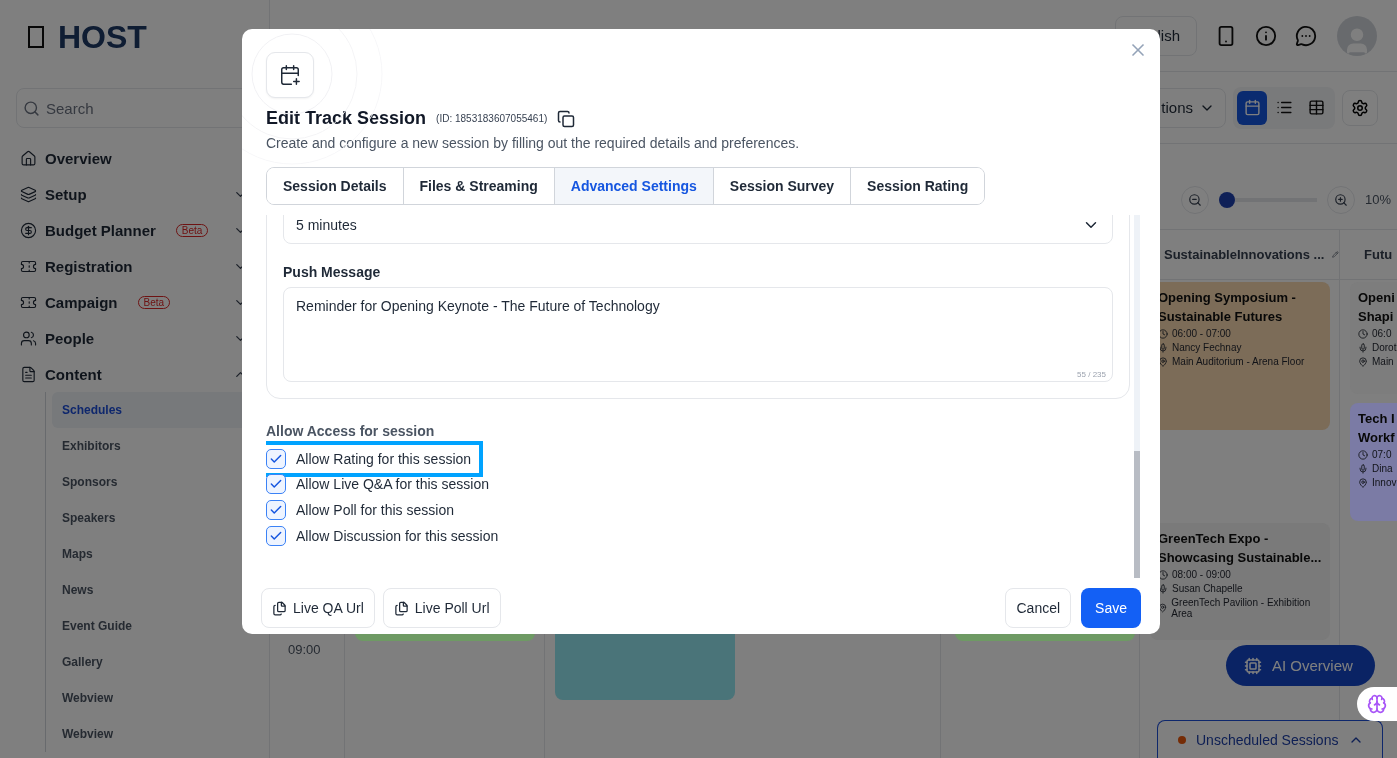 Image resolution: width=1397 pixels, height=758 pixels. What do you see at coordinates (1284, 107) in the screenshot?
I see `list-icon` at bounding box center [1284, 107].